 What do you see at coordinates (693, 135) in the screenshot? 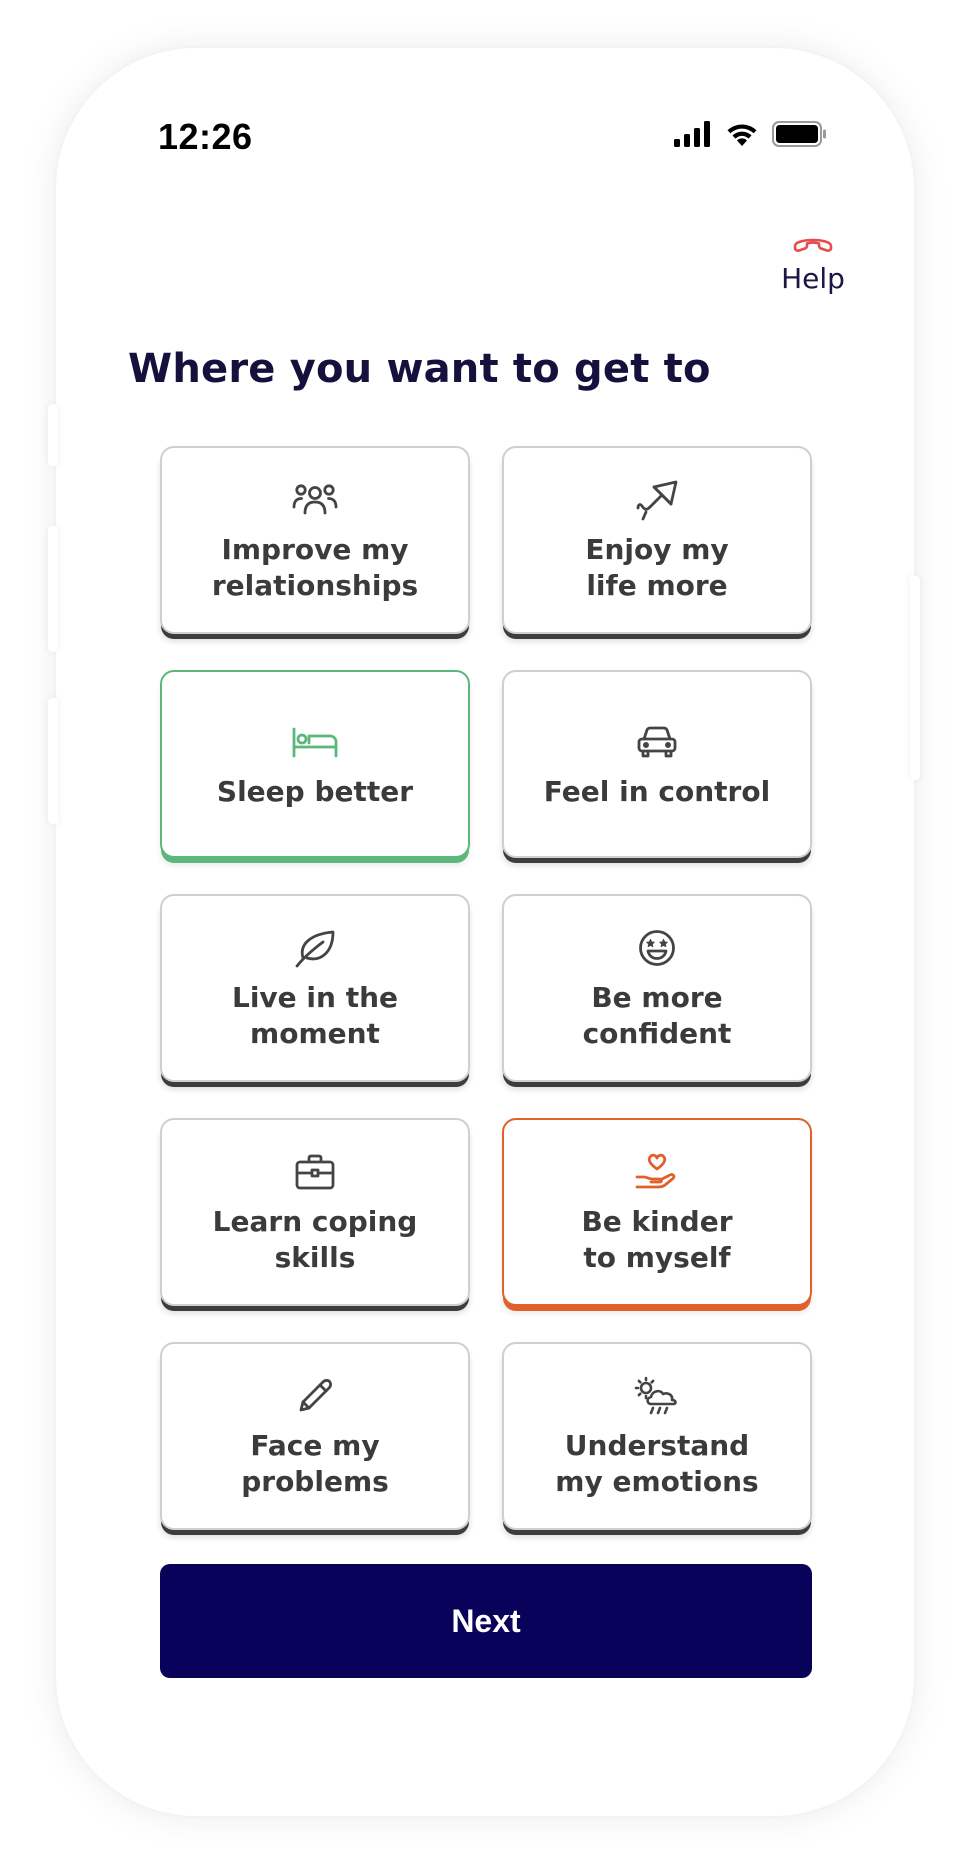
I see `signal-icon` at bounding box center [693, 135].